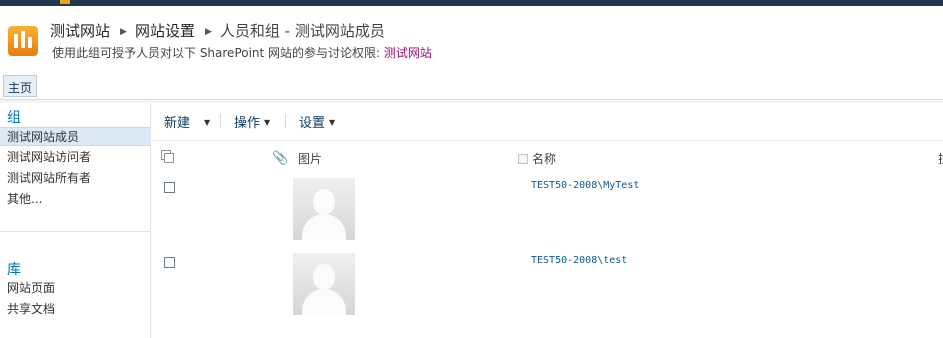  I want to click on list-header-row: 📎 图片 名称, so click(547, 159).